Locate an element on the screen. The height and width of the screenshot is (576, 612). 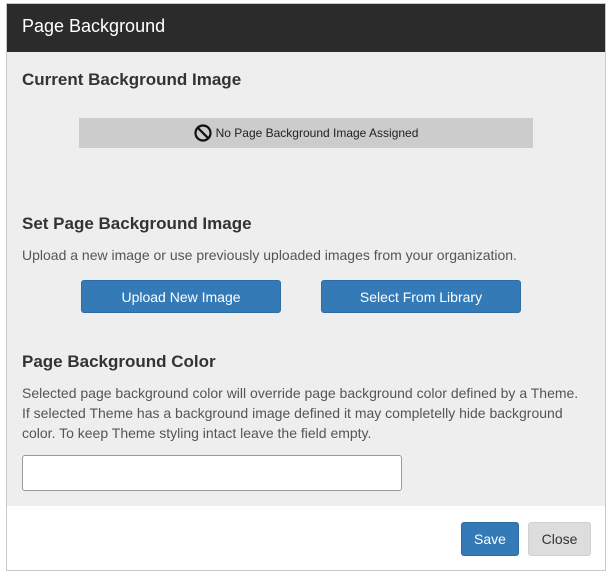
dialog-titlebar: Page Background is located at coordinates (306, 28).